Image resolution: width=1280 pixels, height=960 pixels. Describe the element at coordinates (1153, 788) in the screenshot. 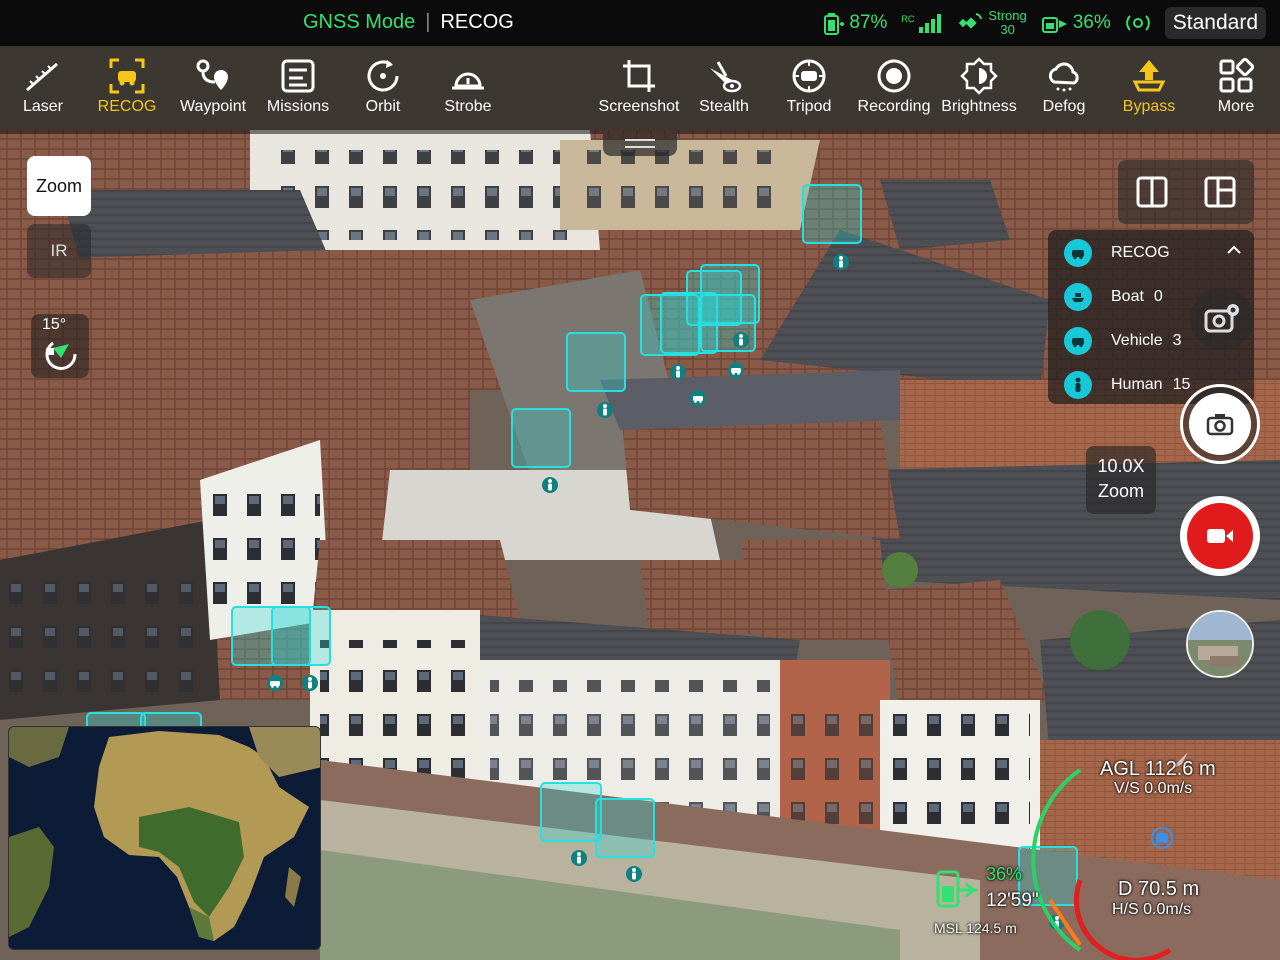

I see `vertical-speed: V/S 0.0m/s` at that location.